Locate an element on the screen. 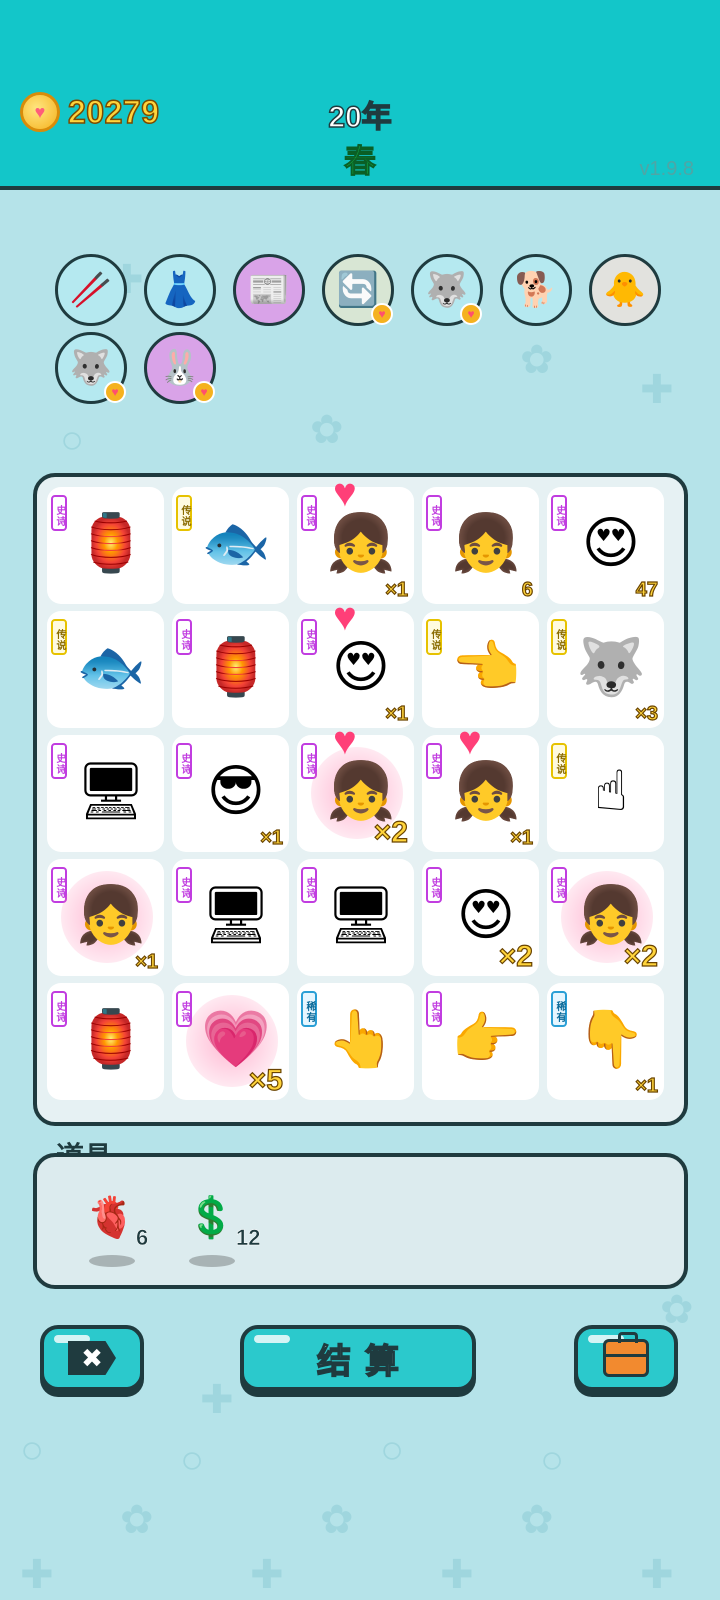  settle-button: 结算 is located at coordinates (358, 1358).